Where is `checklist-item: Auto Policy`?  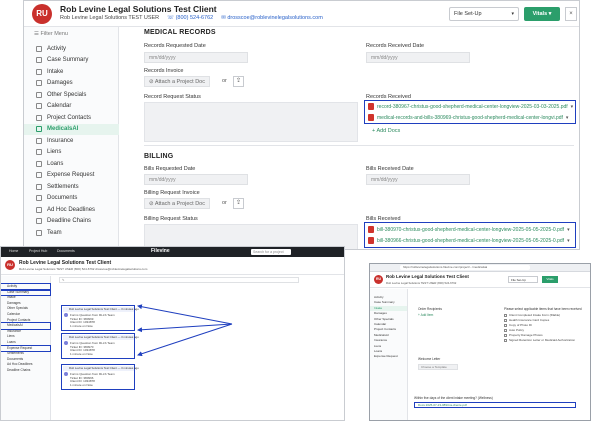 checklist-item: Auto Policy is located at coordinates (514, 330).